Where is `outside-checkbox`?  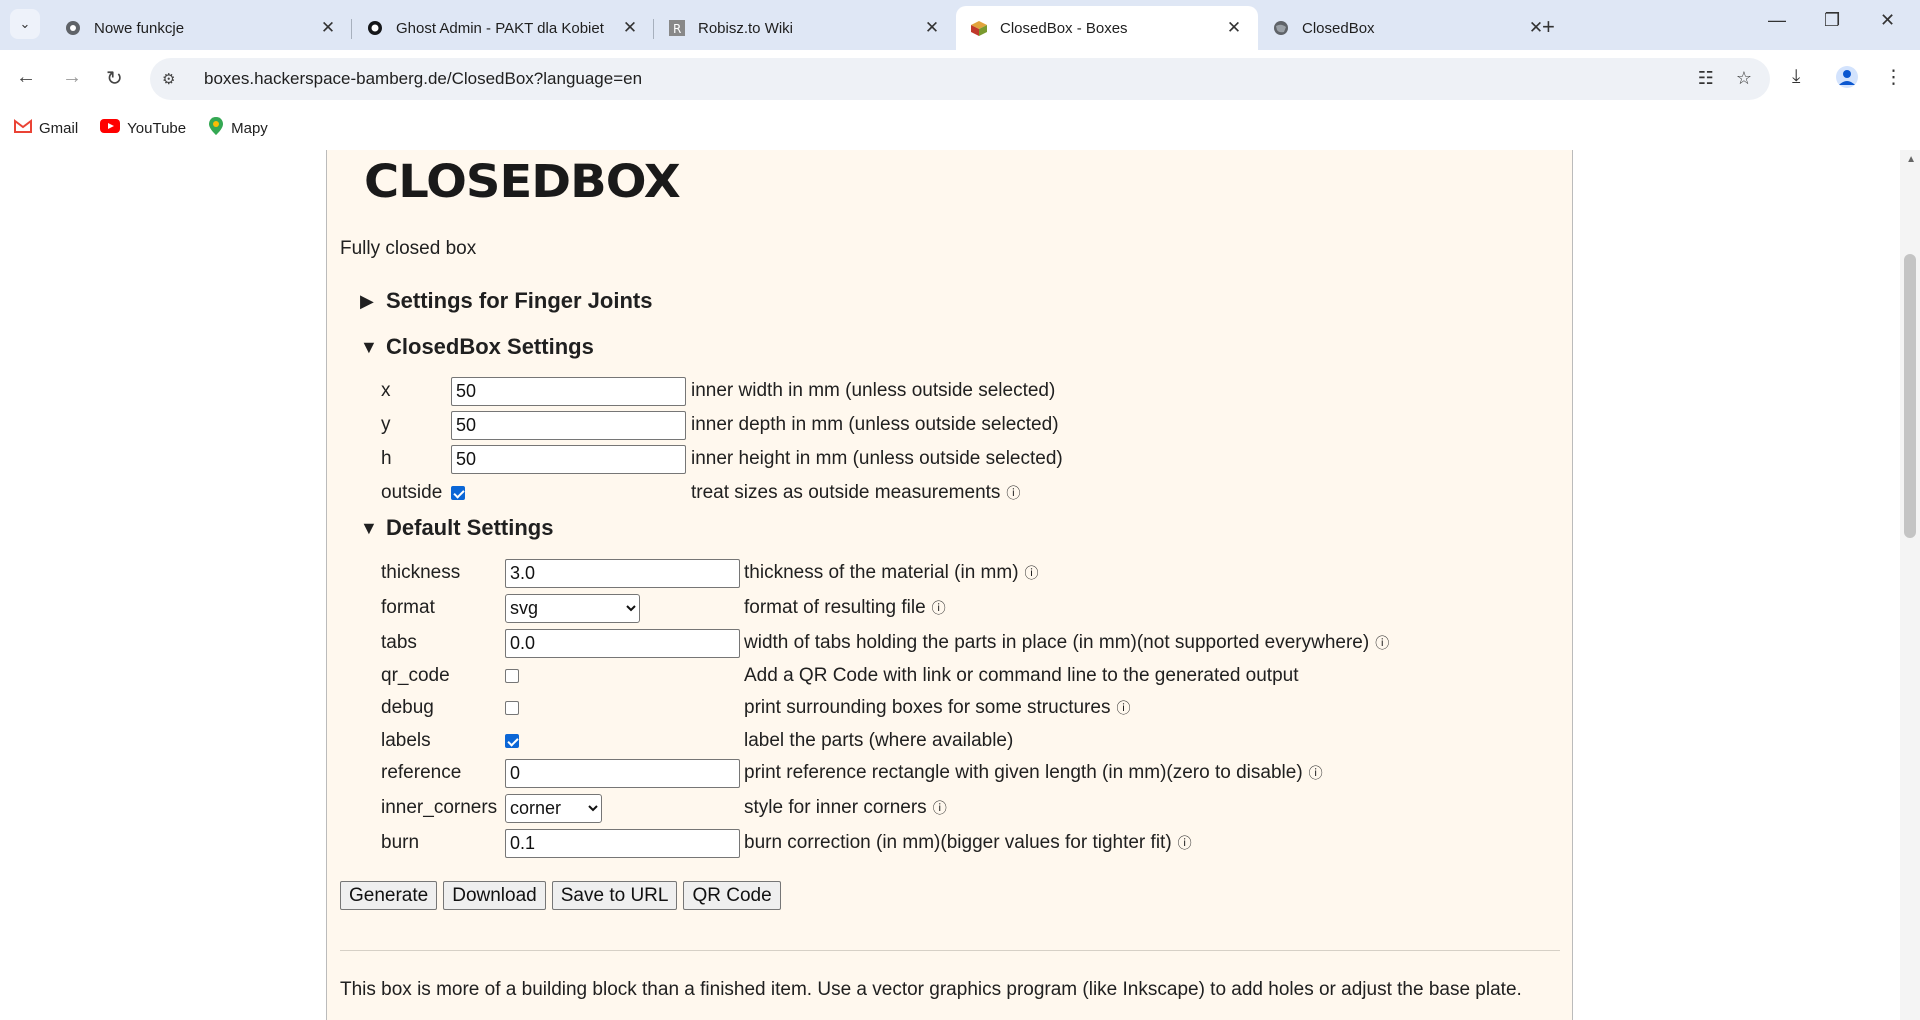 outside-checkbox is located at coordinates (458, 493).